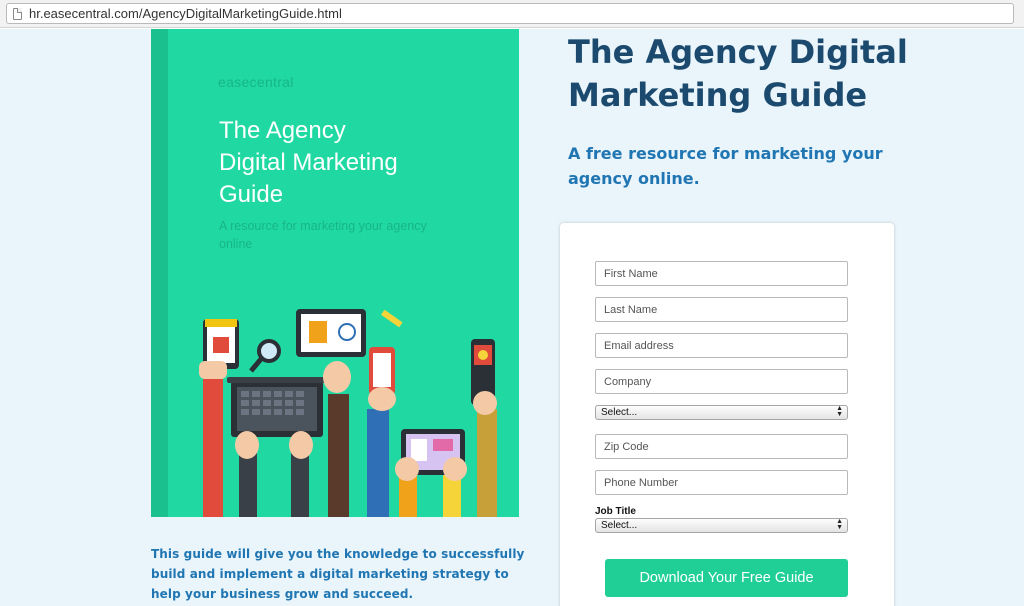 Image resolution: width=1024 pixels, height=606 pixels. Describe the element at coordinates (721, 525) in the screenshot. I see `job-title-select: Select... ▲ ▼` at that location.